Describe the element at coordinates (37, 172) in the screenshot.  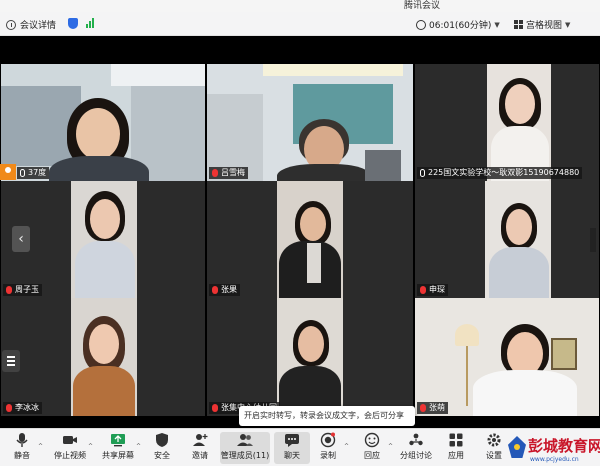
I see `participant-name: 37度` at that location.